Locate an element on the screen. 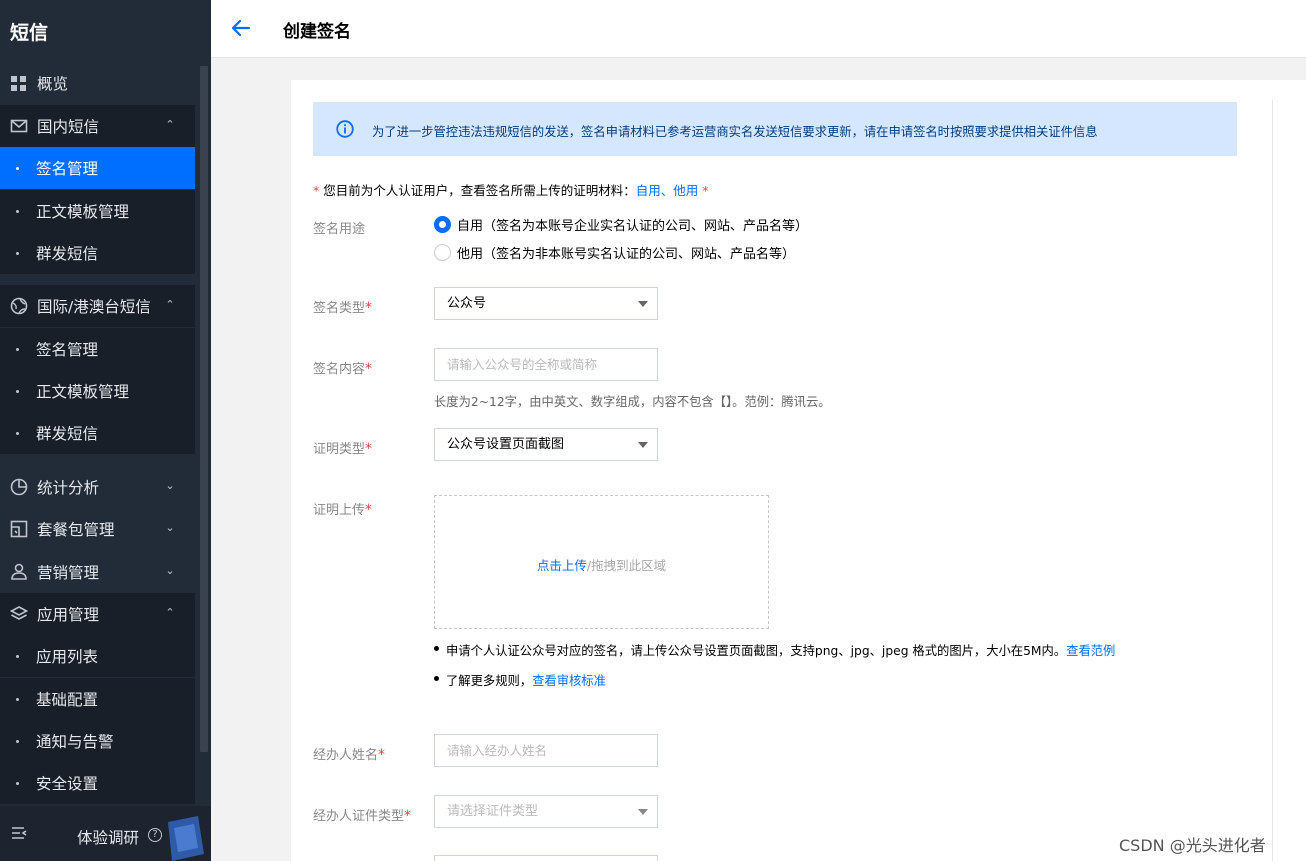 The height and width of the screenshot is (861, 1306). sidebar-item-template-management: 正文模板管理 is located at coordinates (97, 211).